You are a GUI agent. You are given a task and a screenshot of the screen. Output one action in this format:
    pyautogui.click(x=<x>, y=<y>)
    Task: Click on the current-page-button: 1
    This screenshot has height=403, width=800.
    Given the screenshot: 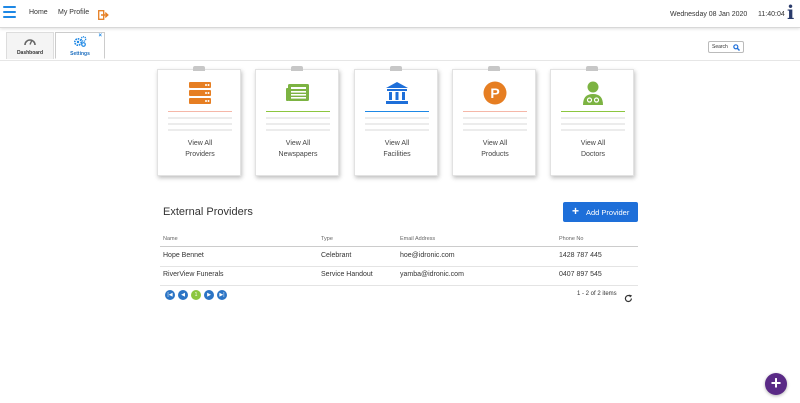 What is the action you would take?
    pyautogui.click(x=196, y=295)
    